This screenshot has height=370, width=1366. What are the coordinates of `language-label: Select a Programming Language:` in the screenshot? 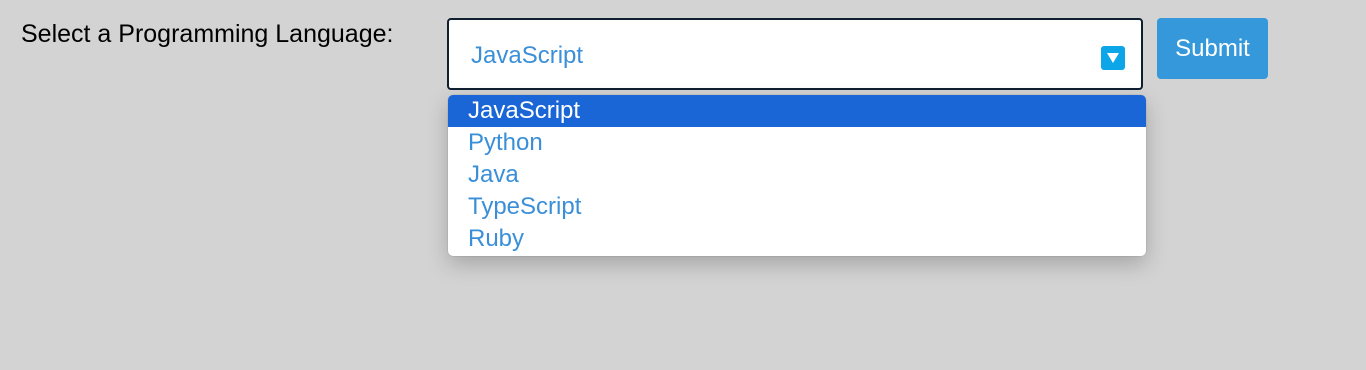 It's located at (207, 34).